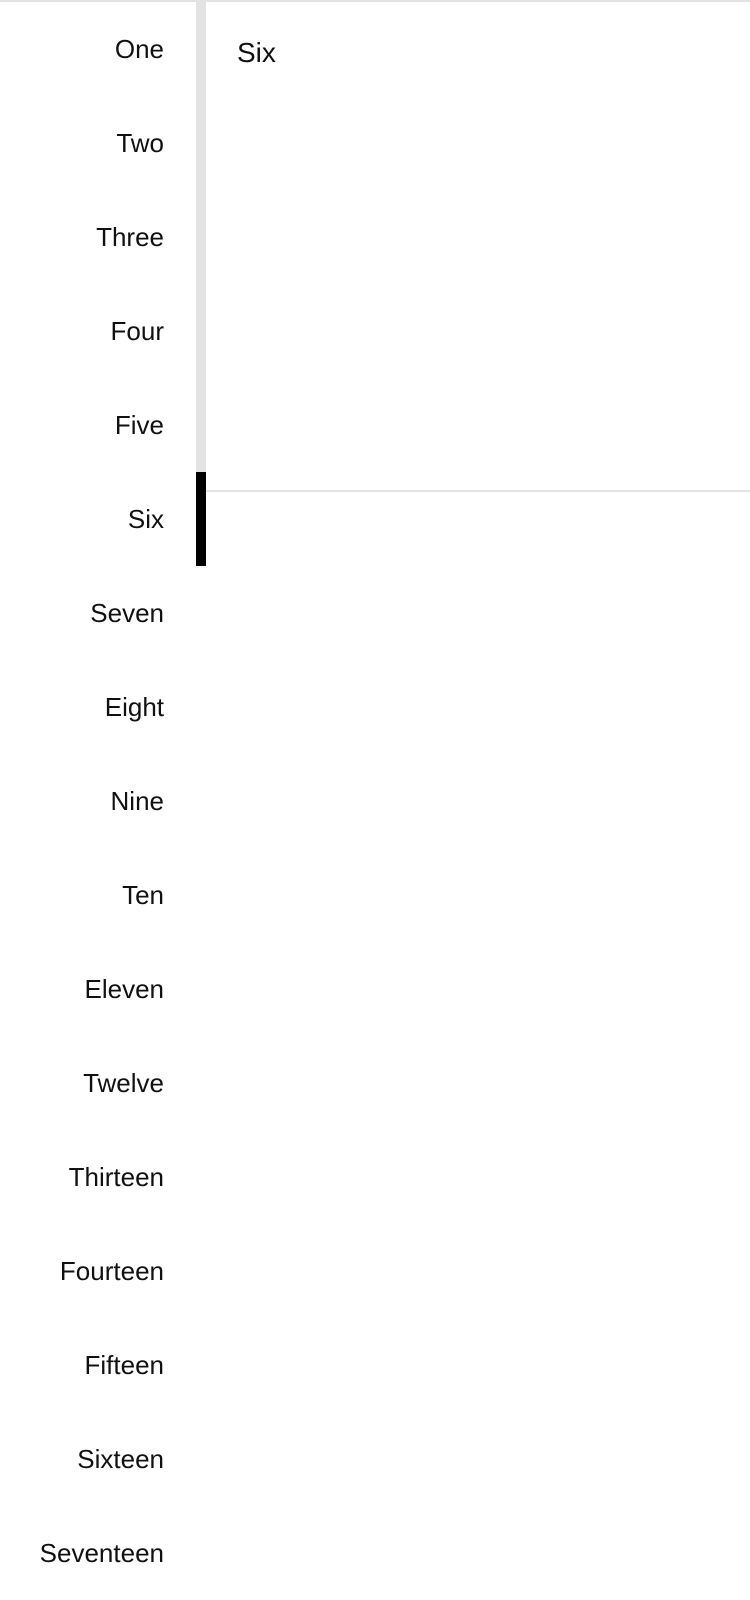  I want to click on tab-one: One, so click(98, 49).